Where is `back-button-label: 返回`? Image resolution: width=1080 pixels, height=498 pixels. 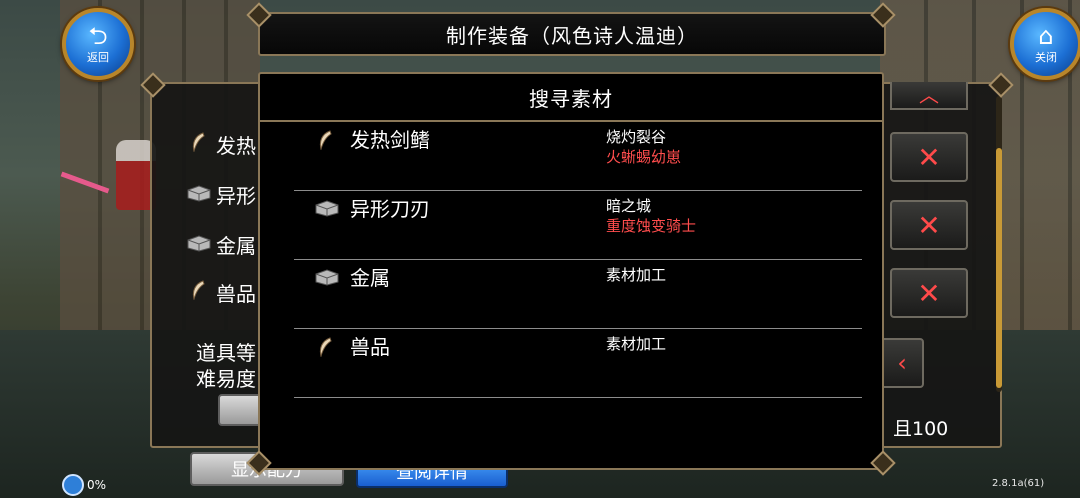
back-button-label: 返回 is located at coordinates (98, 57).